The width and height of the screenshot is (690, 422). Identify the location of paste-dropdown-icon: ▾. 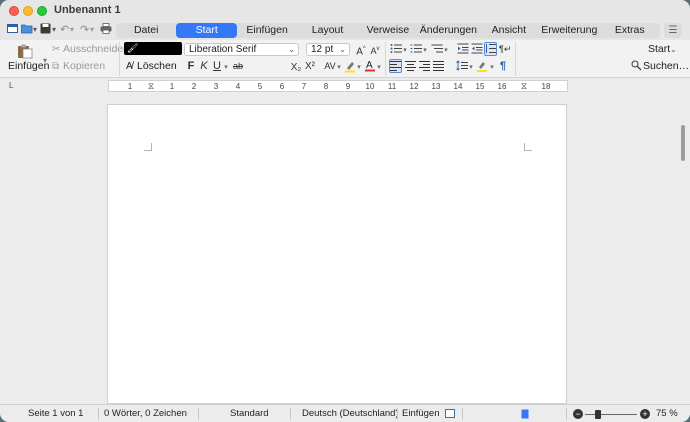
(45, 60).